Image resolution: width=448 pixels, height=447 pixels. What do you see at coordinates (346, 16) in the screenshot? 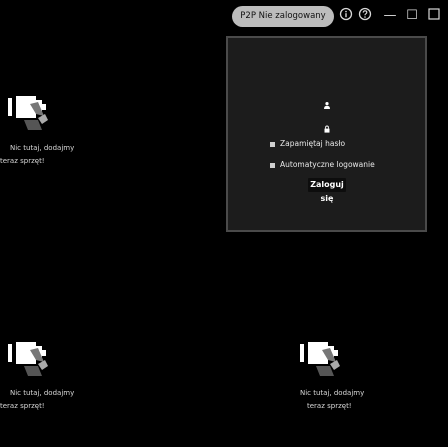
I see `info-icon` at bounding box center [346, 16].